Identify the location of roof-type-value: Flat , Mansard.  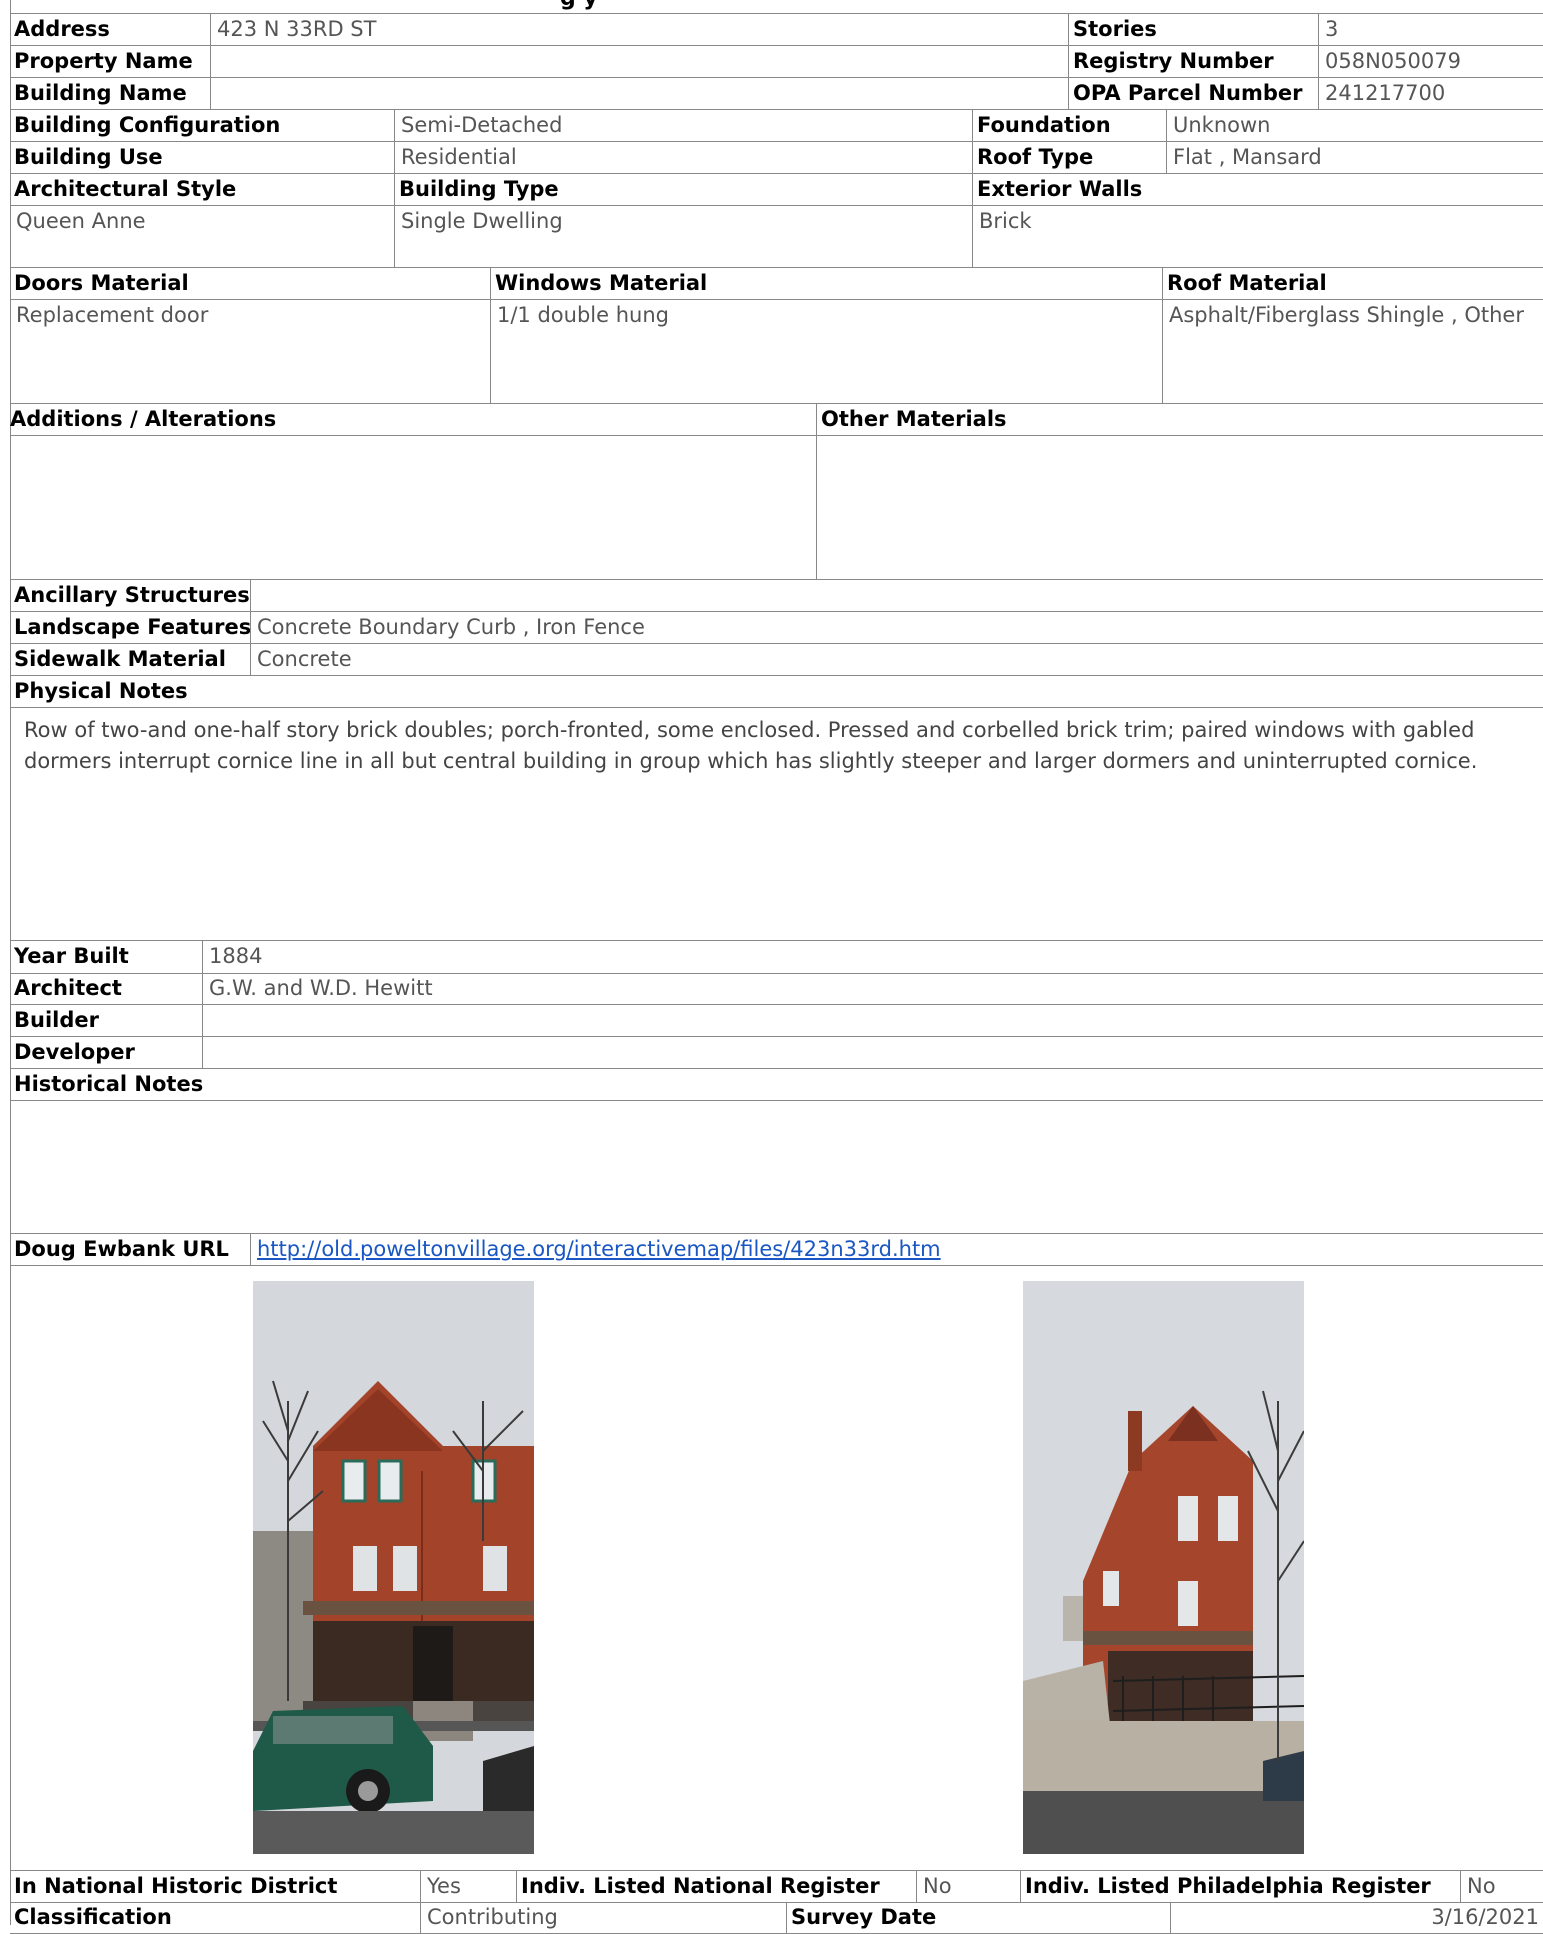
(1354, 157).